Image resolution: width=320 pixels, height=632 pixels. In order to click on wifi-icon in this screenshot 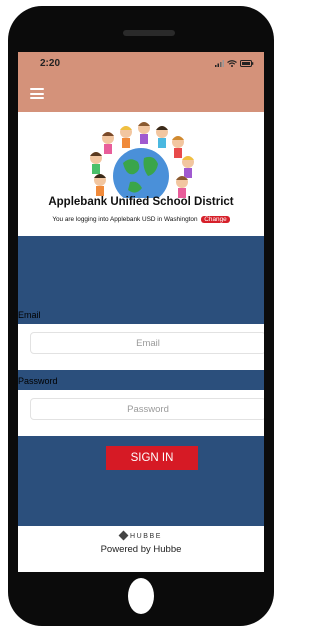, I will do `click(232, 63)`.